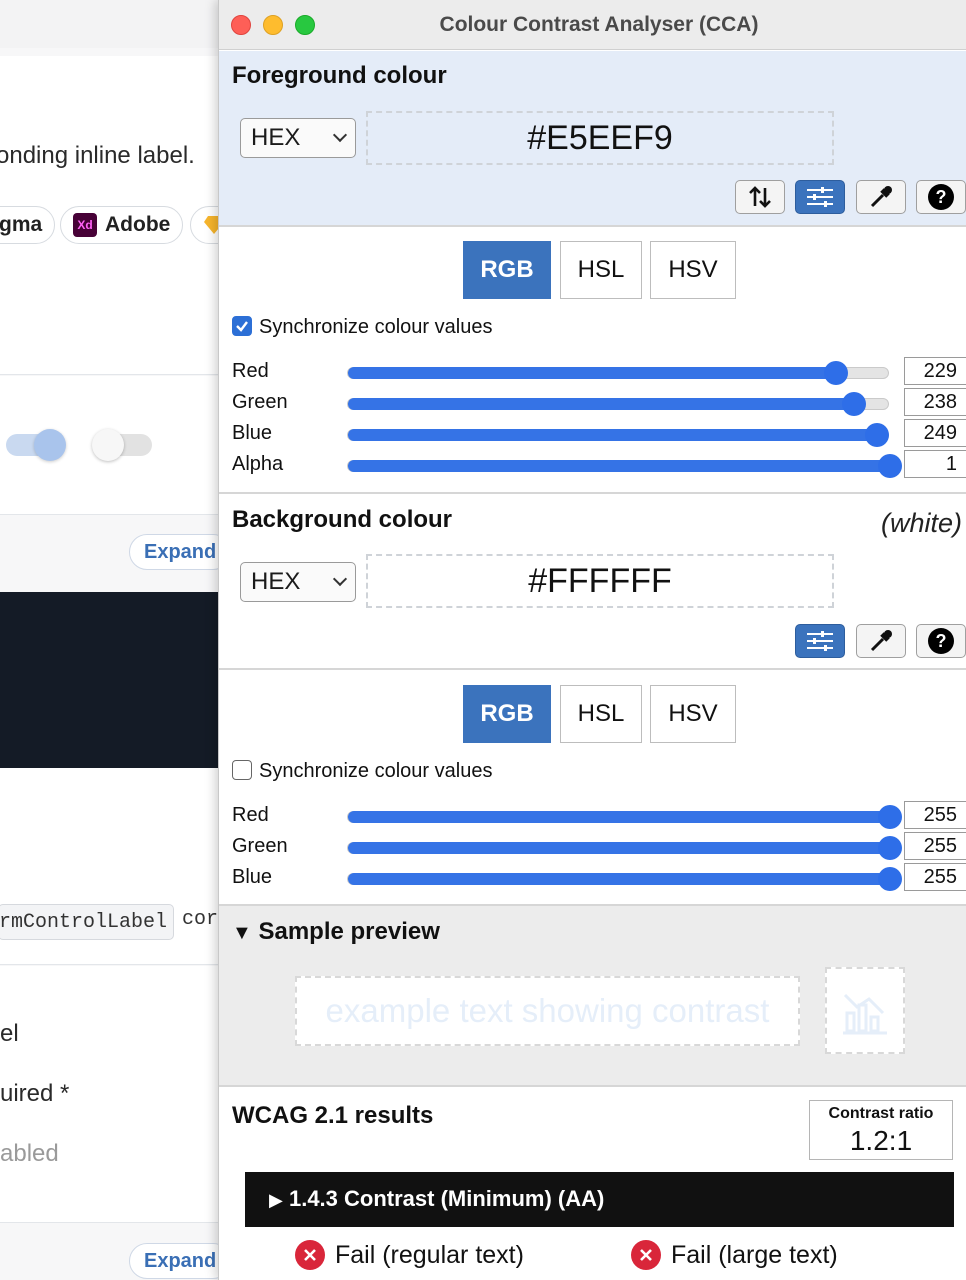 The image size is (966, 1280). I want to click on triangle-right-icon: ▶, so click(276, 1200).